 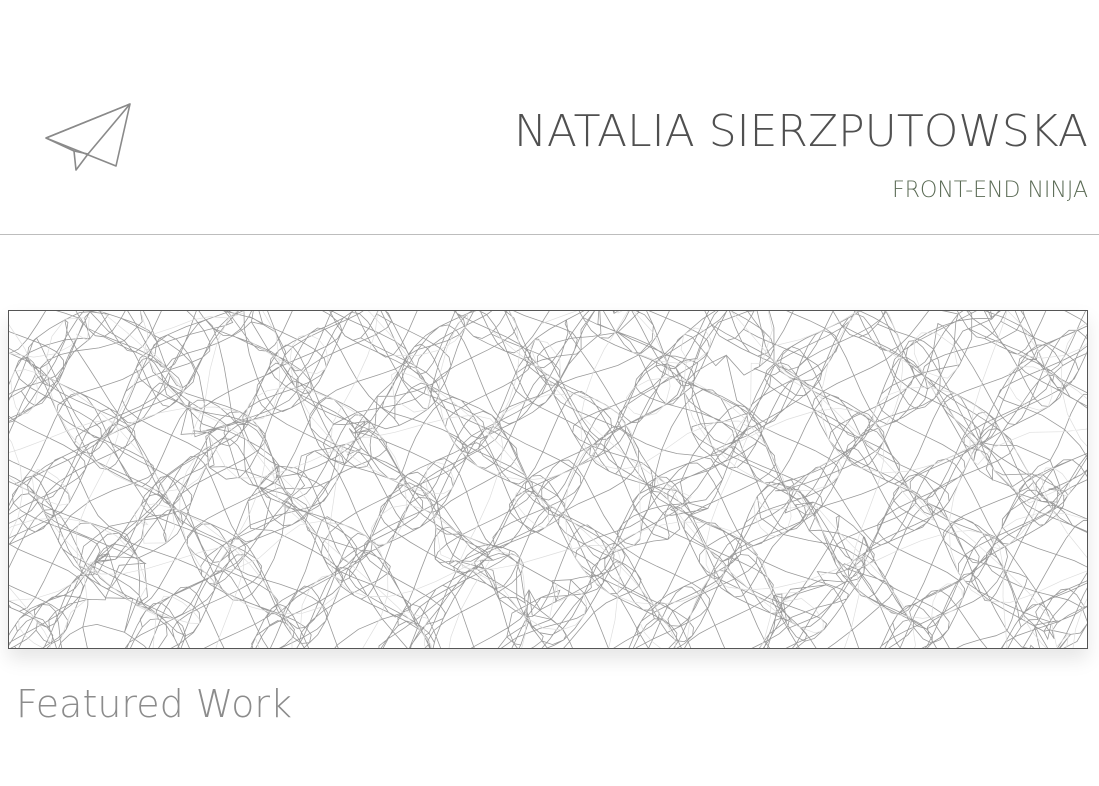 I want to click on site-owner-name: NATALIA SIERZPUTOWSKA, so click(x=800, y=131).